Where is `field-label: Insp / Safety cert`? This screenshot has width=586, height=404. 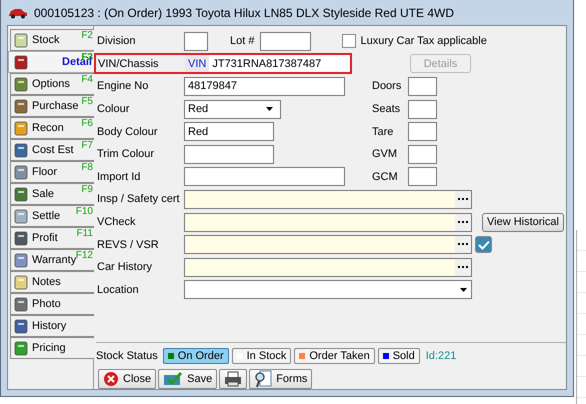 field-label: Insp / Safety cert is located at coordinates (138, 199).